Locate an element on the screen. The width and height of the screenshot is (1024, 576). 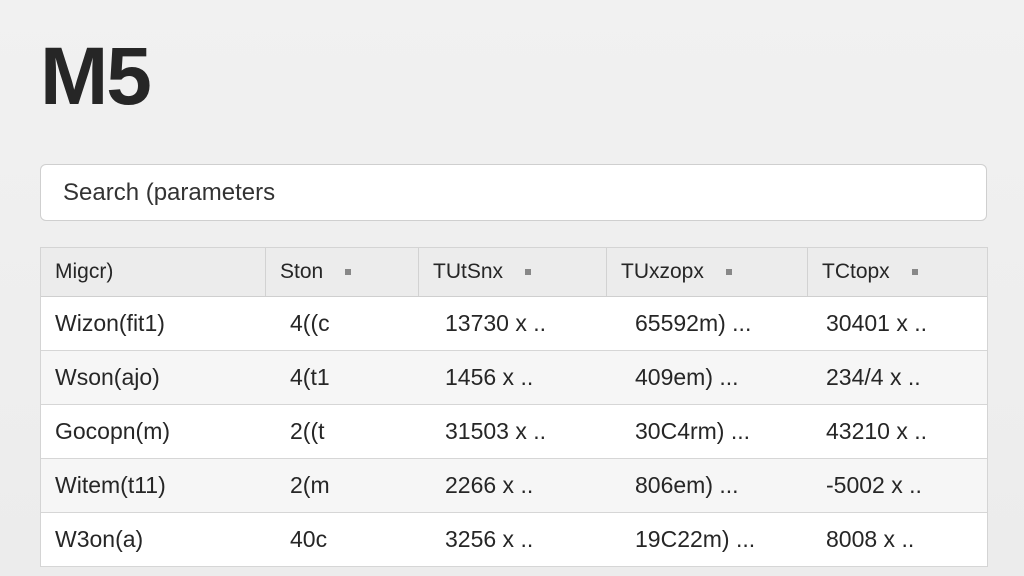
table-cell: Wizon(fit1) is located at coordinates (110, 323).